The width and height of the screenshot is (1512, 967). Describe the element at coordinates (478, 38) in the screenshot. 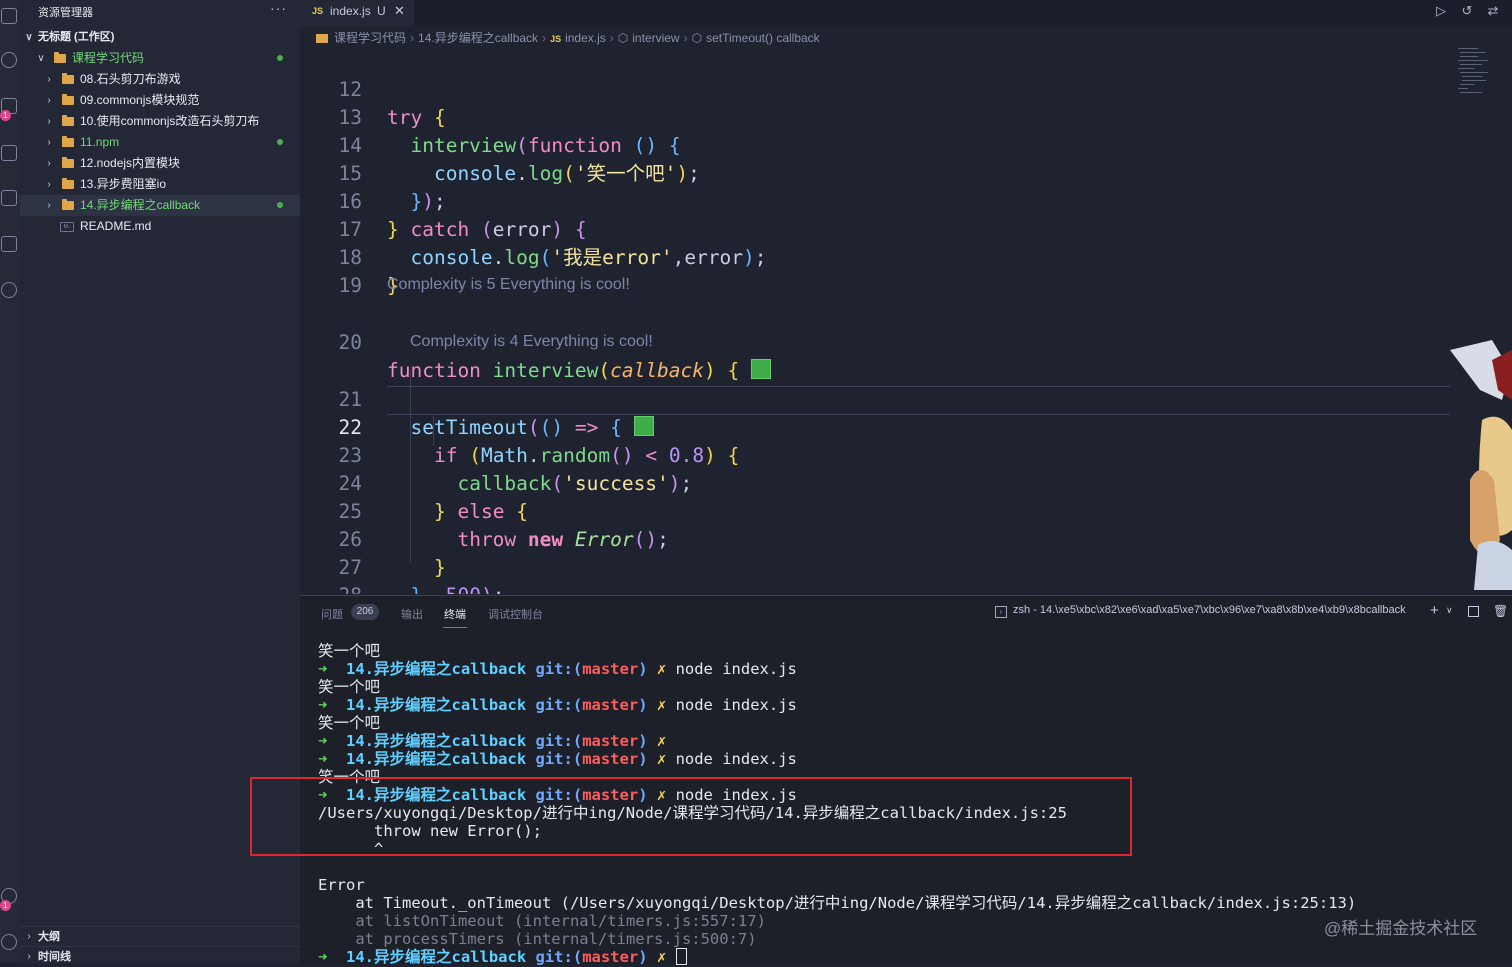

I see `breadcrumb-item: 14.异步编程之callback` at that location.